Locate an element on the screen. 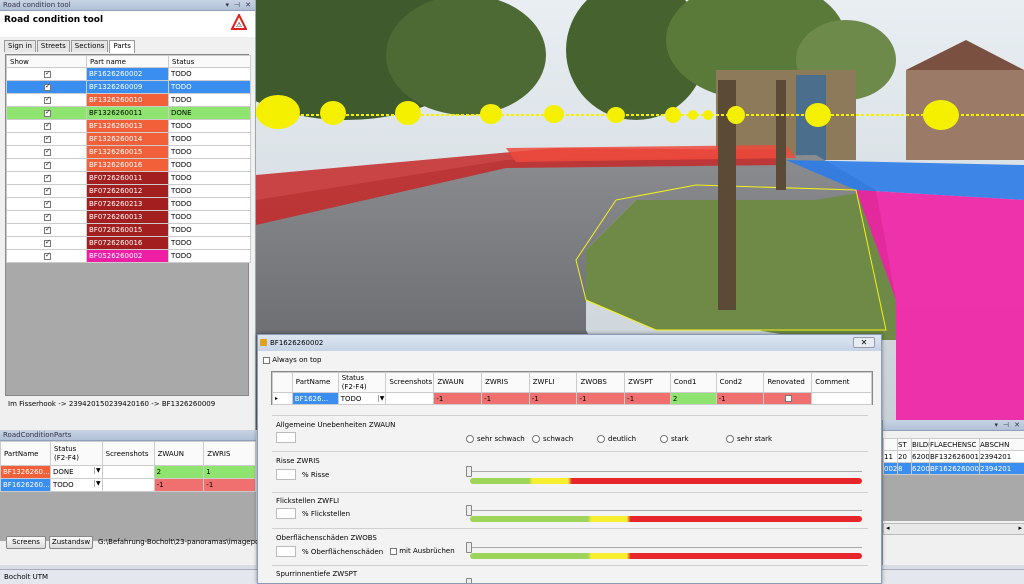  col-header: Comment is located at coordinates (841, 382).